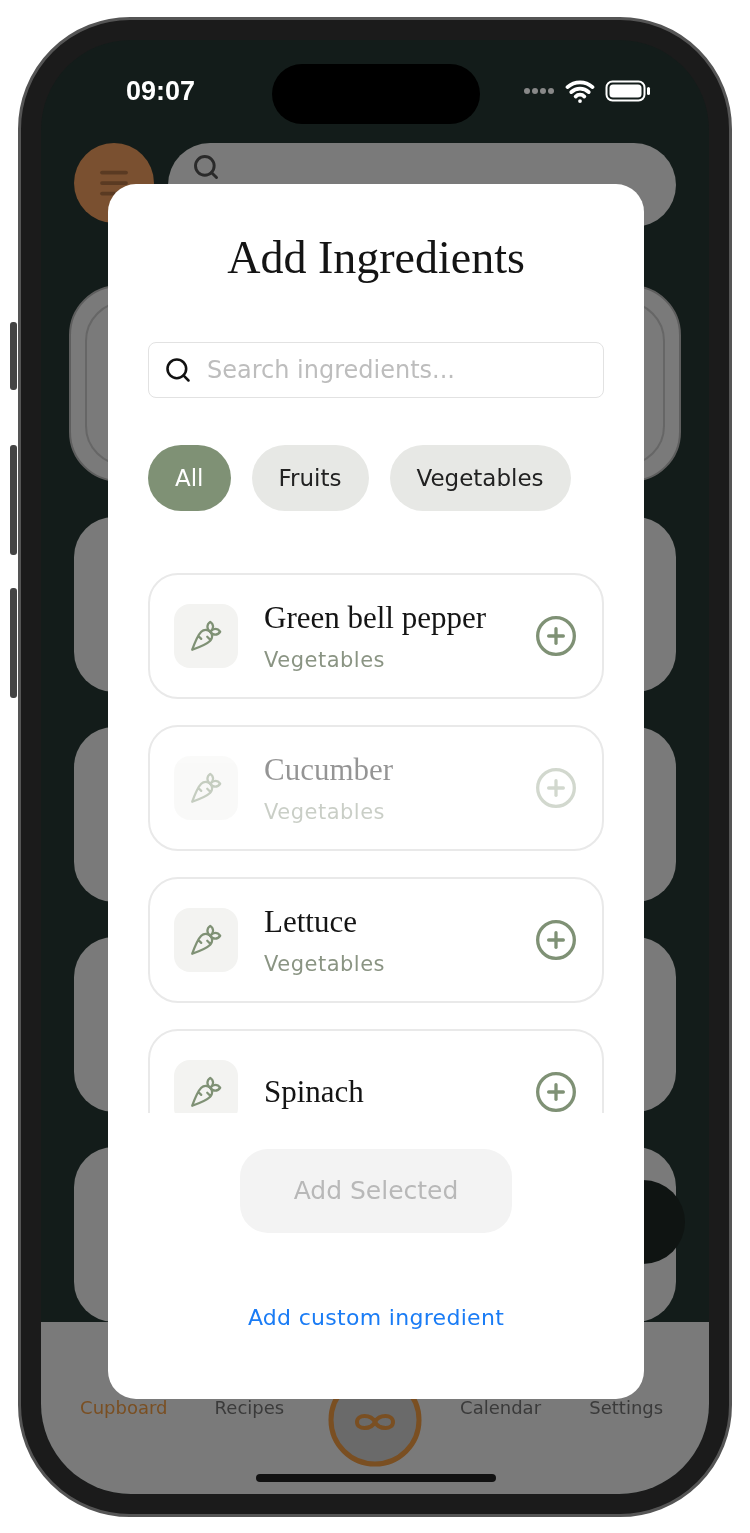 This screenshot has width=750, height=1533. What do you see at coordinates (189, 477) in the screenshot?
I see `filter-chip: All` at bounding box center [189, 477].